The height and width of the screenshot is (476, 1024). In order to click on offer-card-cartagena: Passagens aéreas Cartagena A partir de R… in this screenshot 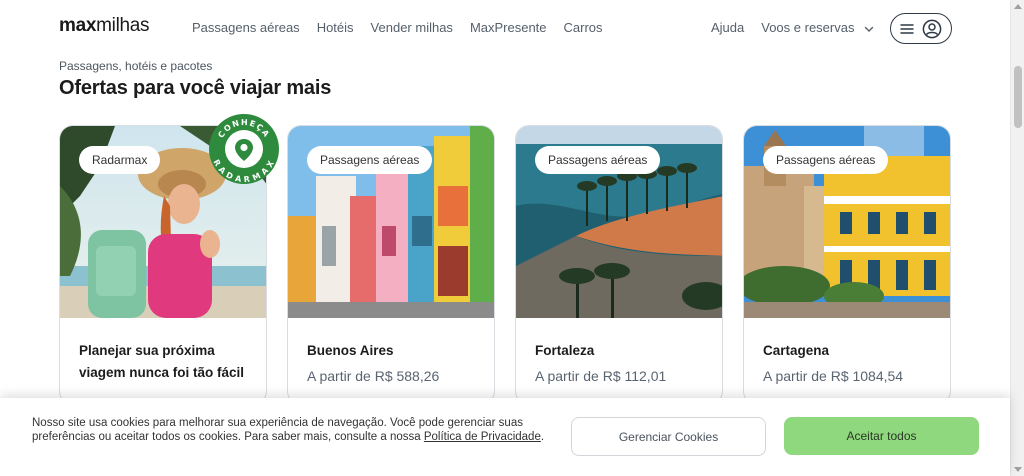, I will do `click(847, 265)`.